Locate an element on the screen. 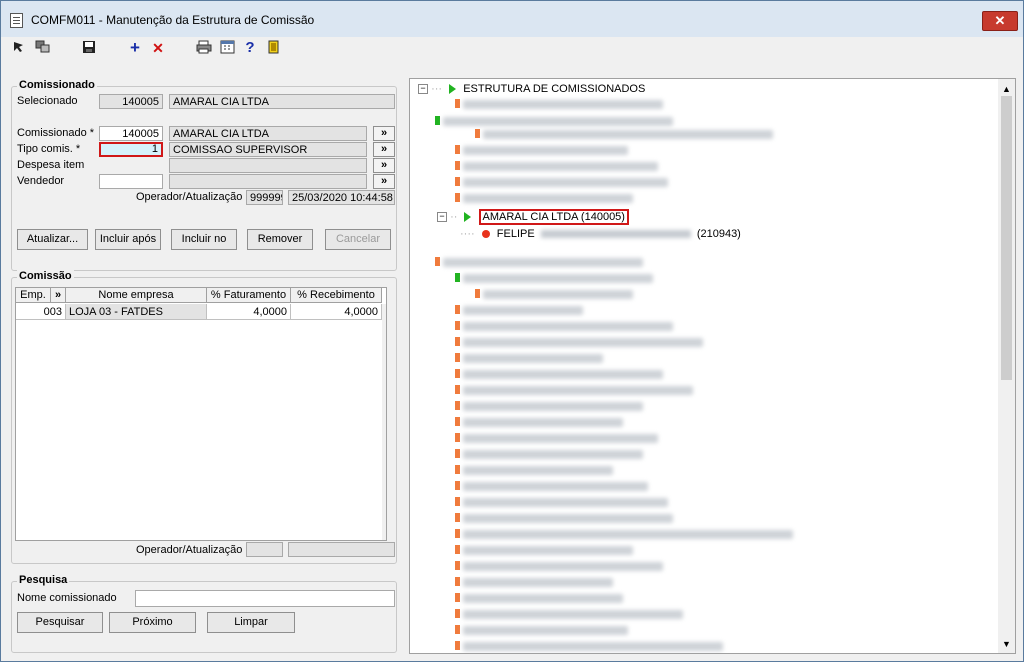 The height and width of the screenshot is (662, 1024). comissionado-lookup-button: » is located at coordinates (384, 133).